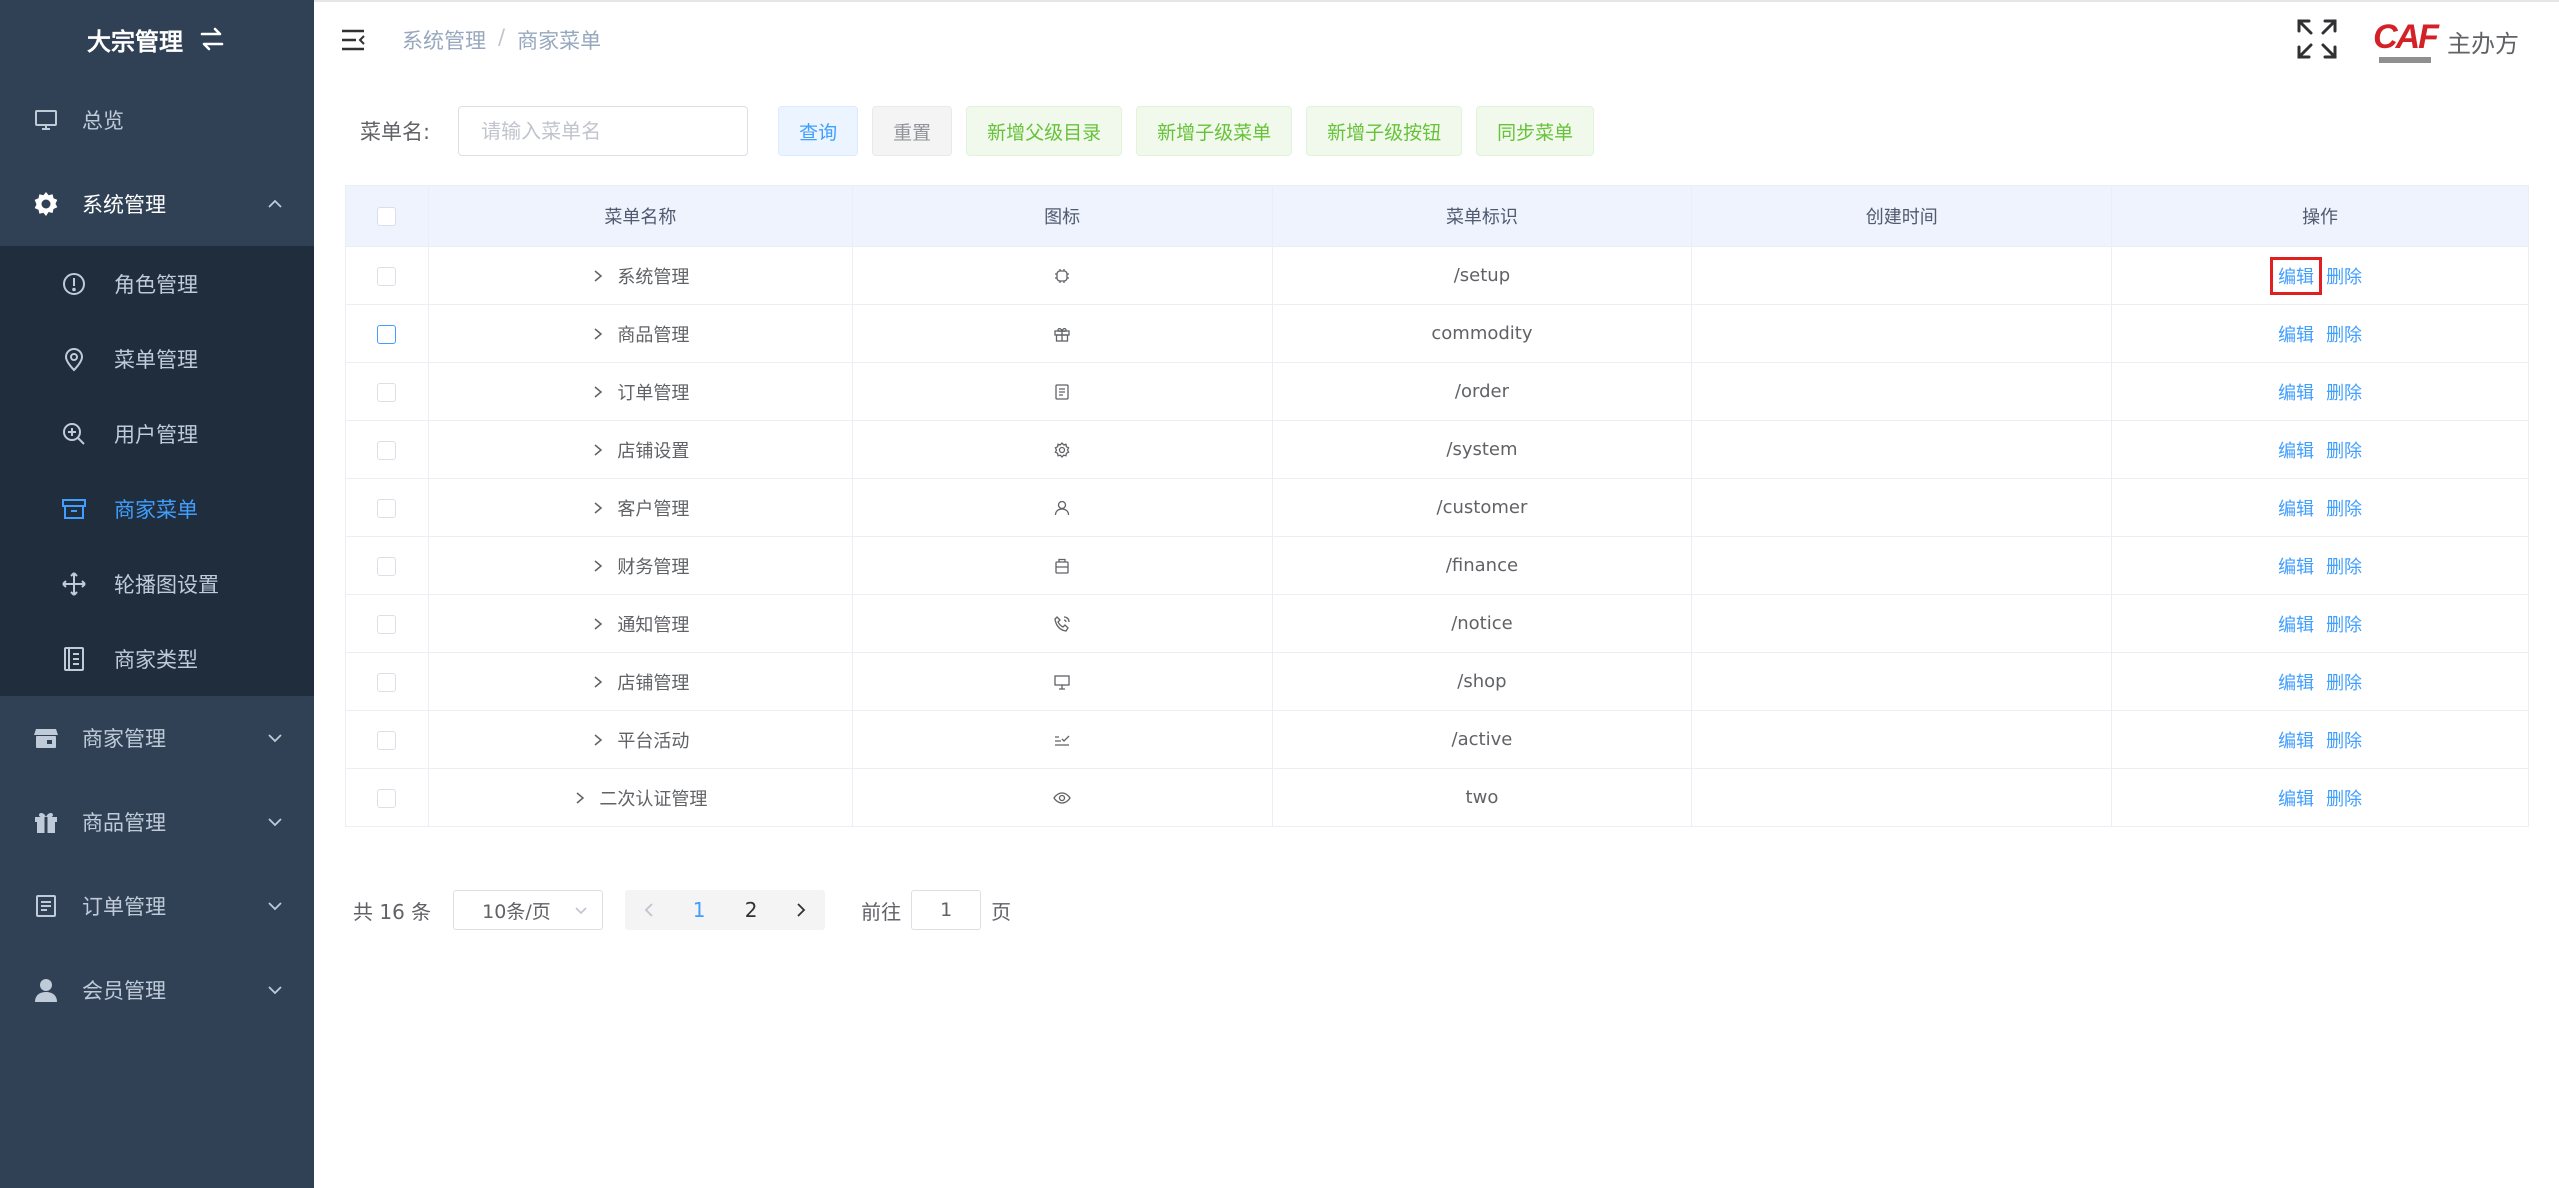 The width and height of the screenshot is (2559, 1188). I want to click on next-page-button, so click(801, 910).